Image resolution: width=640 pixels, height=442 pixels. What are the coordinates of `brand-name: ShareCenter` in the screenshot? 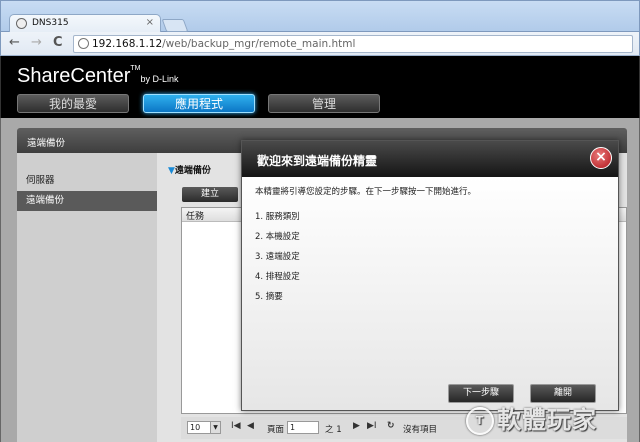 It's located at (74, 76).